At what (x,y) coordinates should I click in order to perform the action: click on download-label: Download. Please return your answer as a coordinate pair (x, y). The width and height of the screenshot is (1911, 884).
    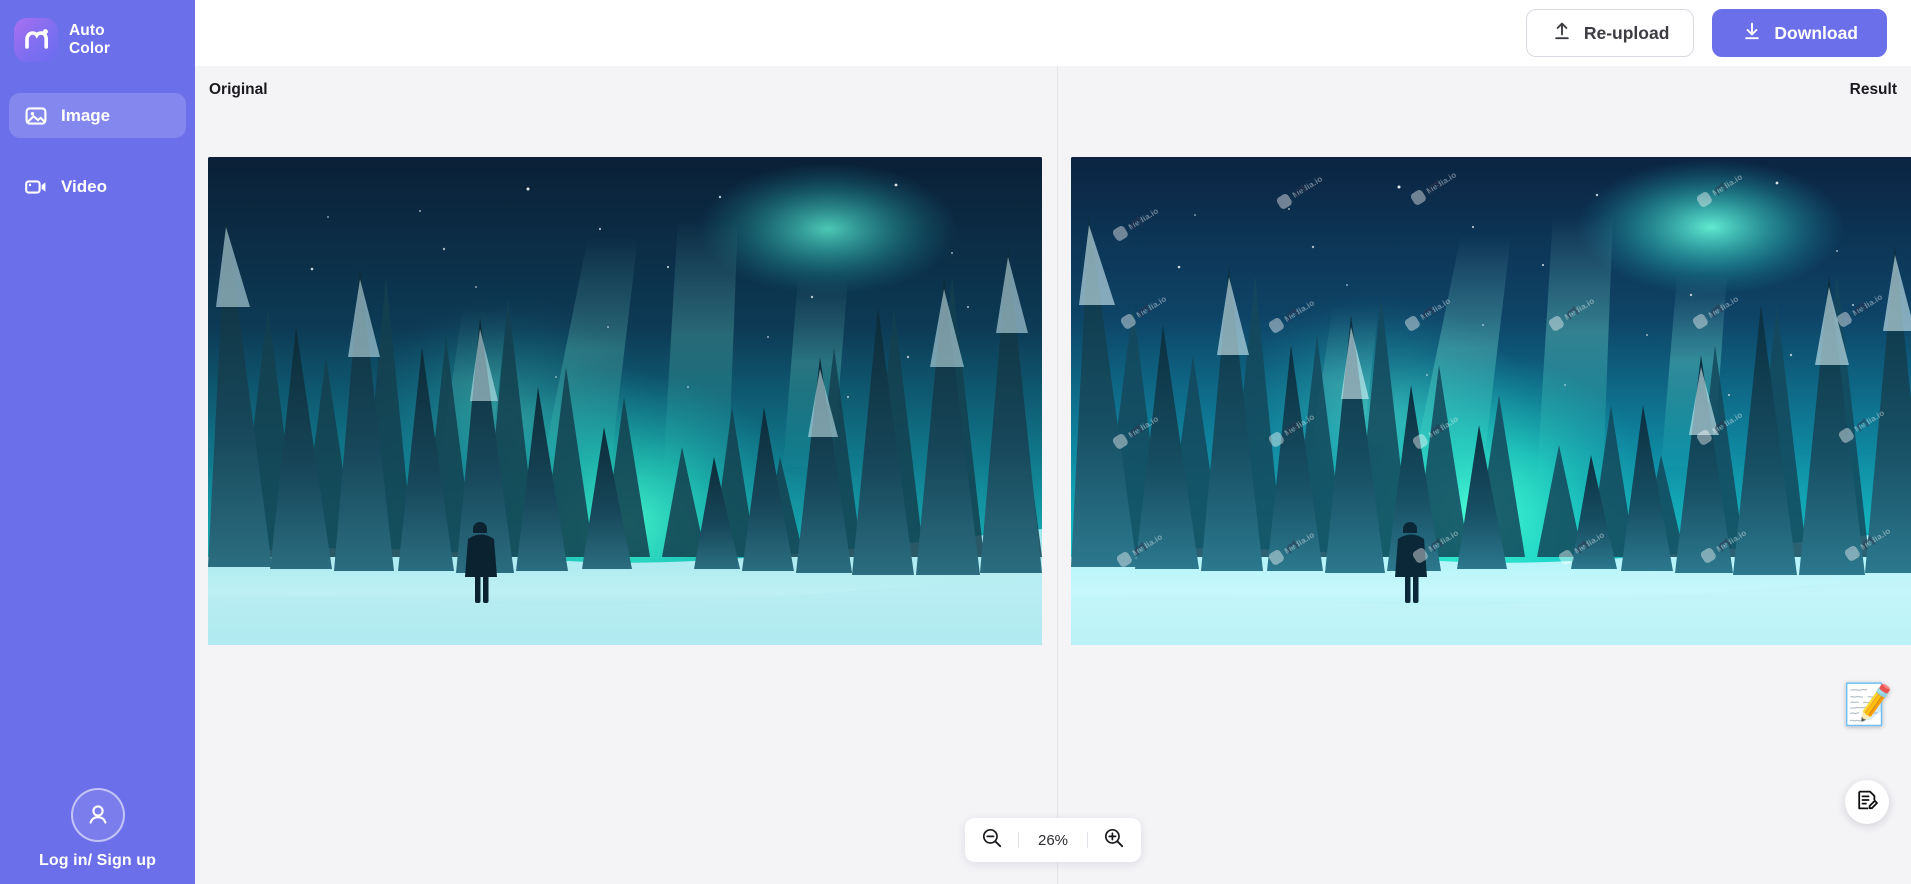
    Looking at the image, I should click on (1816, 32).